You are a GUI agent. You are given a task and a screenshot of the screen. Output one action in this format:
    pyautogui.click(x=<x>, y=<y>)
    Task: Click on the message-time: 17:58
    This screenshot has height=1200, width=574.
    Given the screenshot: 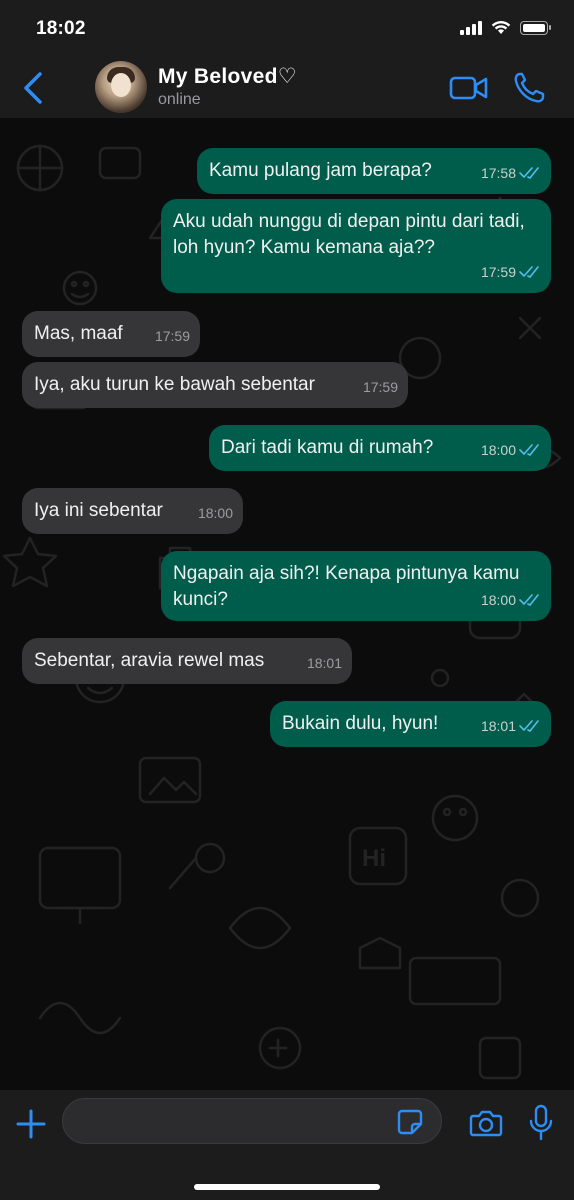 What is the action you would take?
    pyautogui.click(x=498, y=173)
    